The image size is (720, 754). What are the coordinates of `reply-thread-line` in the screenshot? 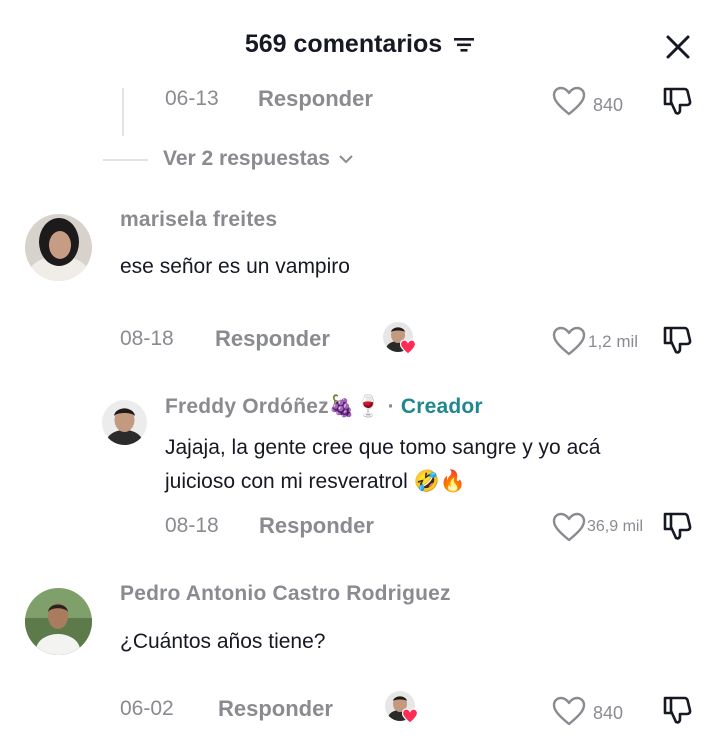 It's located at (123, 112).